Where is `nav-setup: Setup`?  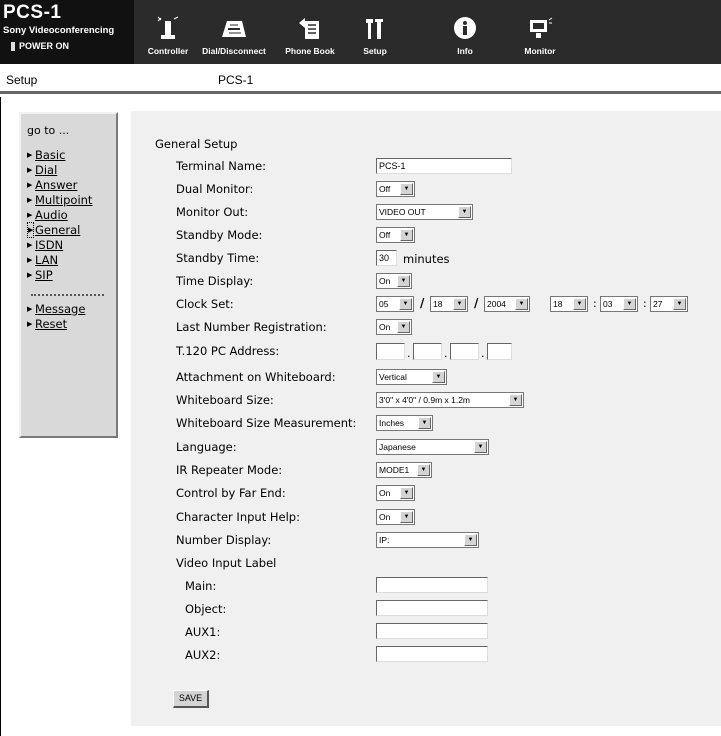
nav-setup: Setup is located at coordinates (375, 32).